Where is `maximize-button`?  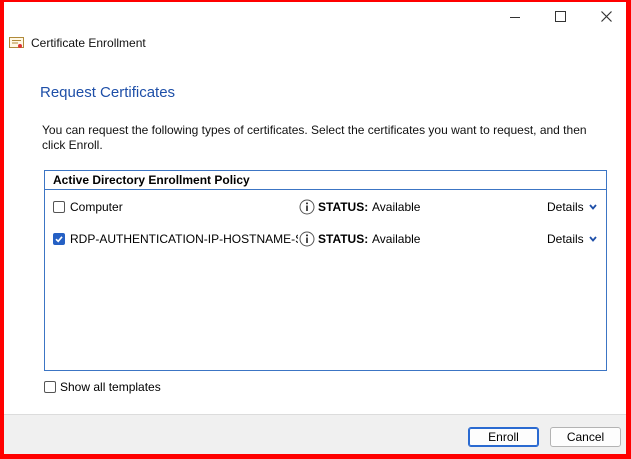
maximize-button is located at coordinates (560, 16).